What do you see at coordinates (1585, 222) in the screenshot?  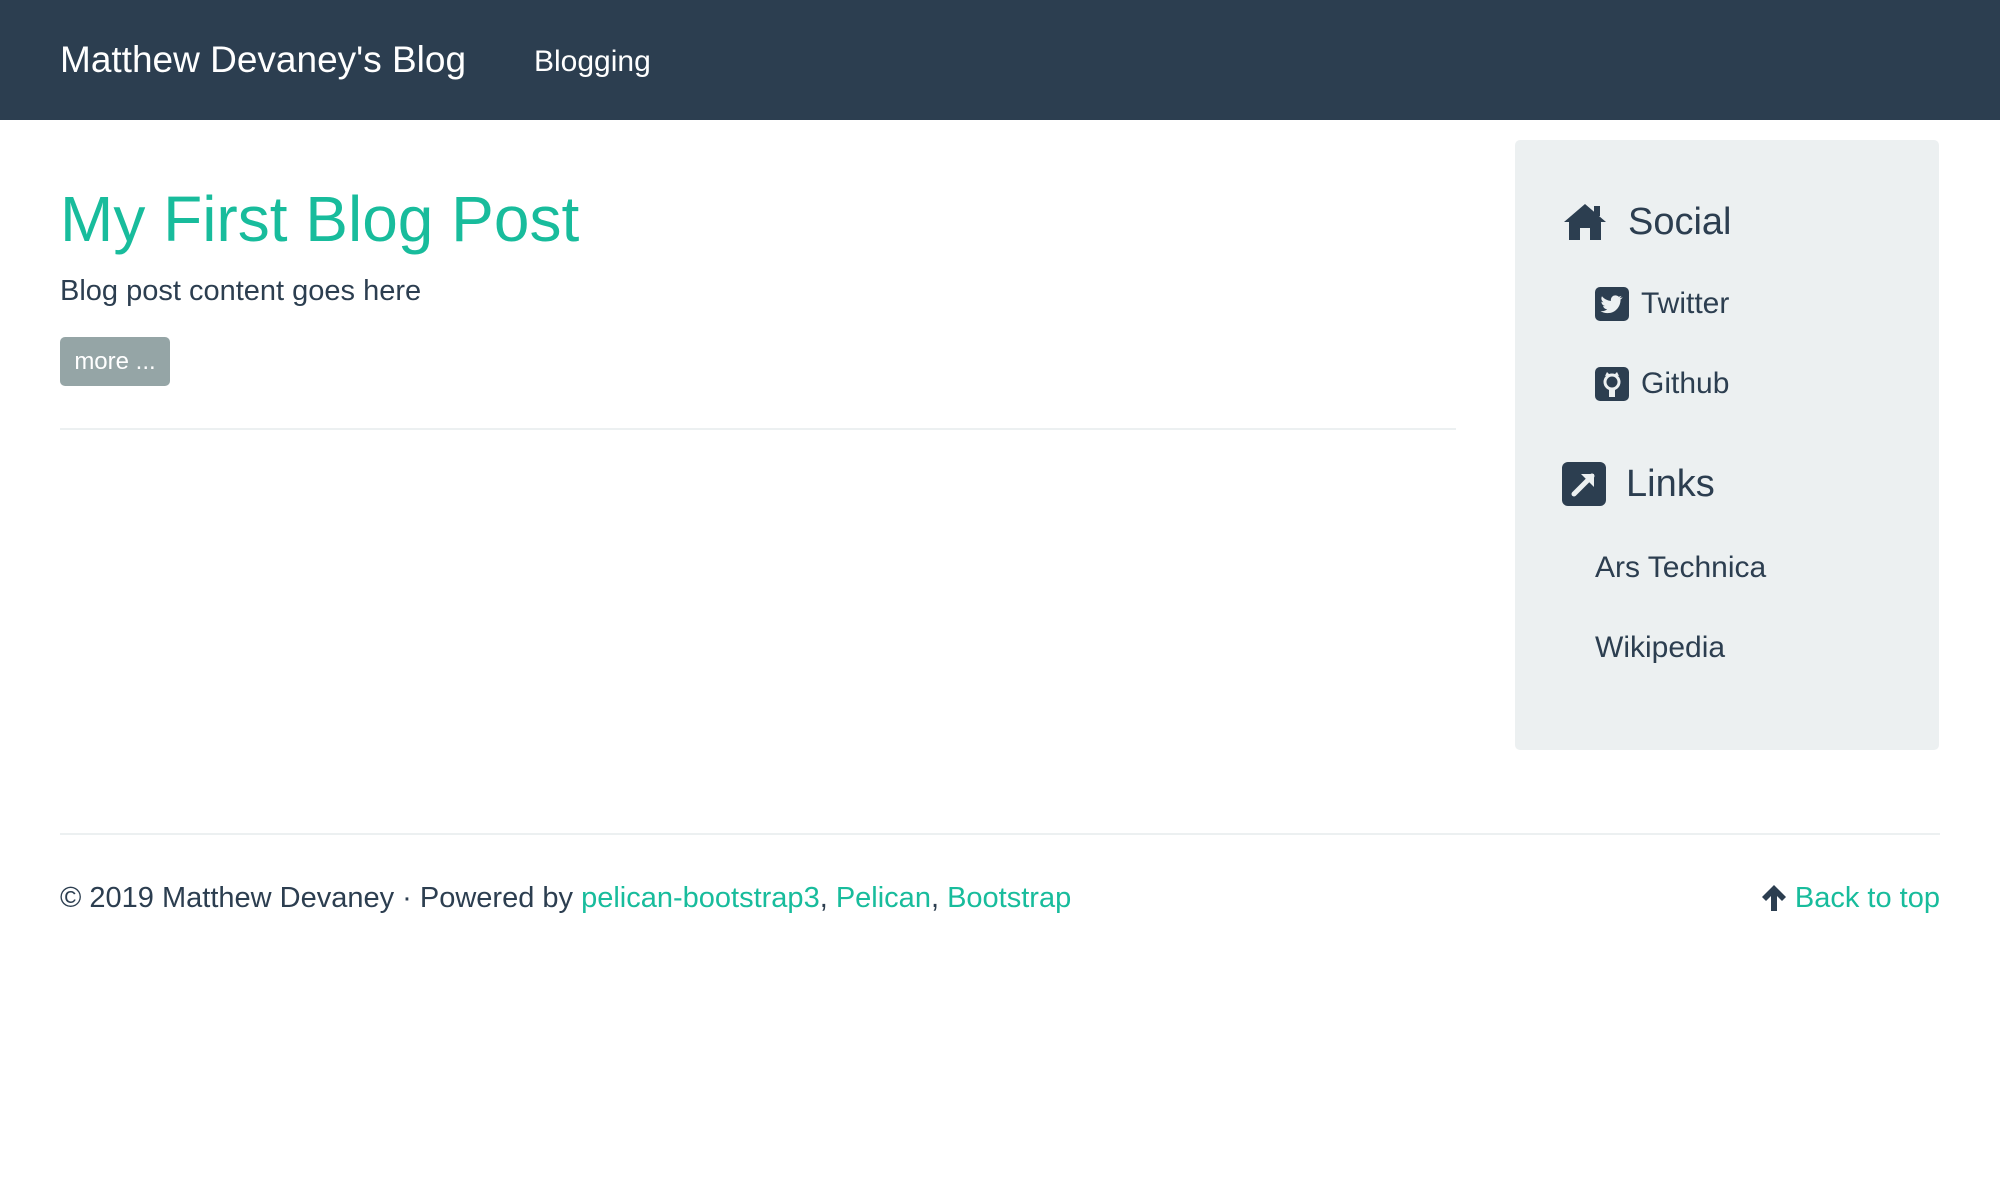 I see `home-icon` at bounding box center [1585, 222].